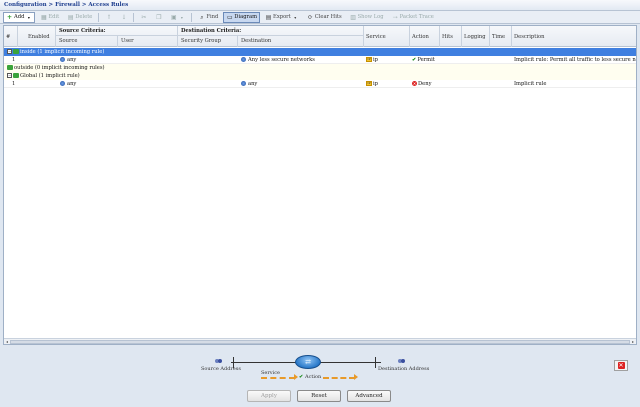 Image resolution: width=640 pixels, height=407 pixels. What do you see at coordinates (476, 36) in the screenshot?
I see `column-header-logging: Logging` at bounding box center [476, 36].